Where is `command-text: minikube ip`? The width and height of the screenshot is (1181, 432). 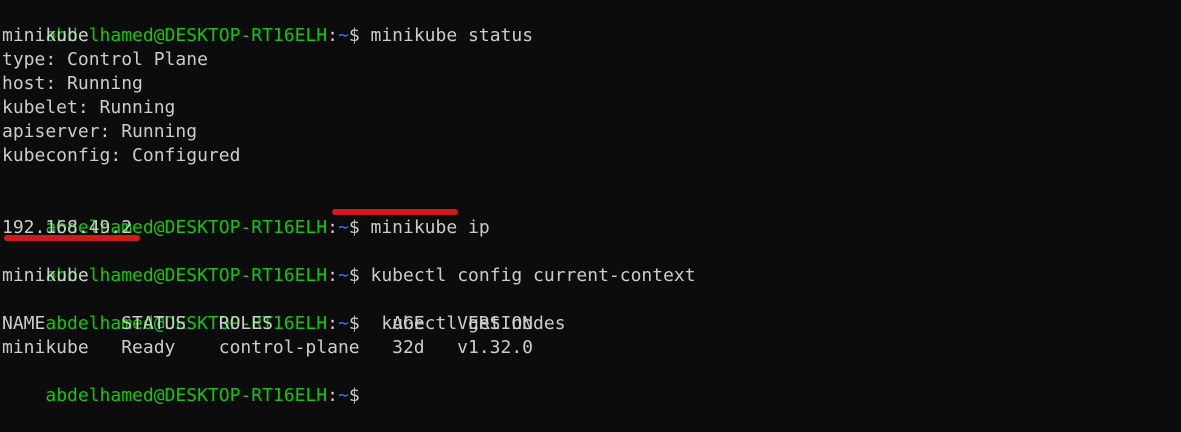 command-text: minikube ip is located at coordinates (424, 227).